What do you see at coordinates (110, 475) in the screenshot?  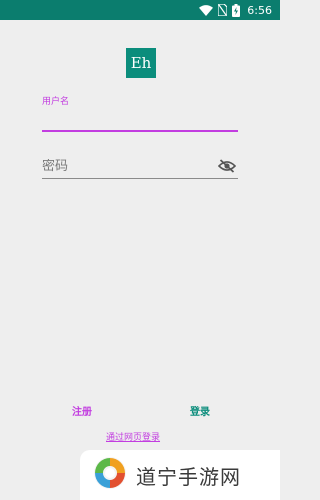 I see `swirl-logo-icon` at bounding box center [110, 475].